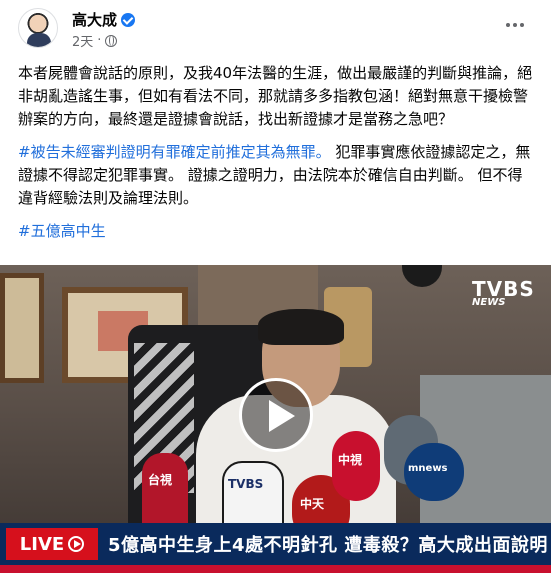 This screenshot has width=551, height=573. Describe the element at coordinates (22, 328) in the screenshot. I see `wall-frame` at that location.